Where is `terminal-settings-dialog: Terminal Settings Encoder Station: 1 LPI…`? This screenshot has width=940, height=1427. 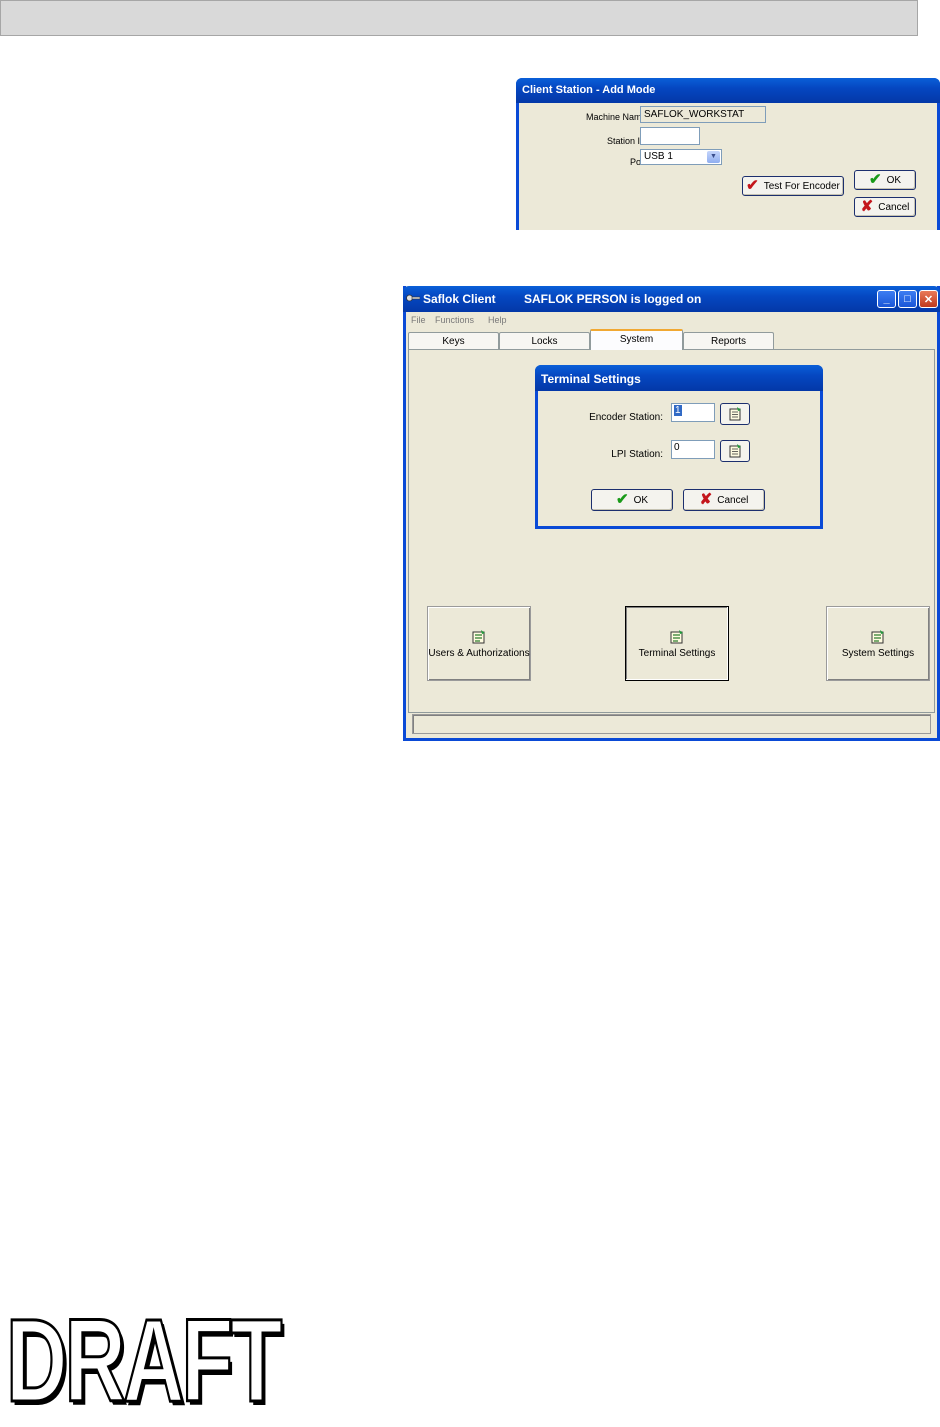
terminal-settings-dialog: Terminal Settings Encoder Station: 1 LPI… is located at coordinates (679, 447).